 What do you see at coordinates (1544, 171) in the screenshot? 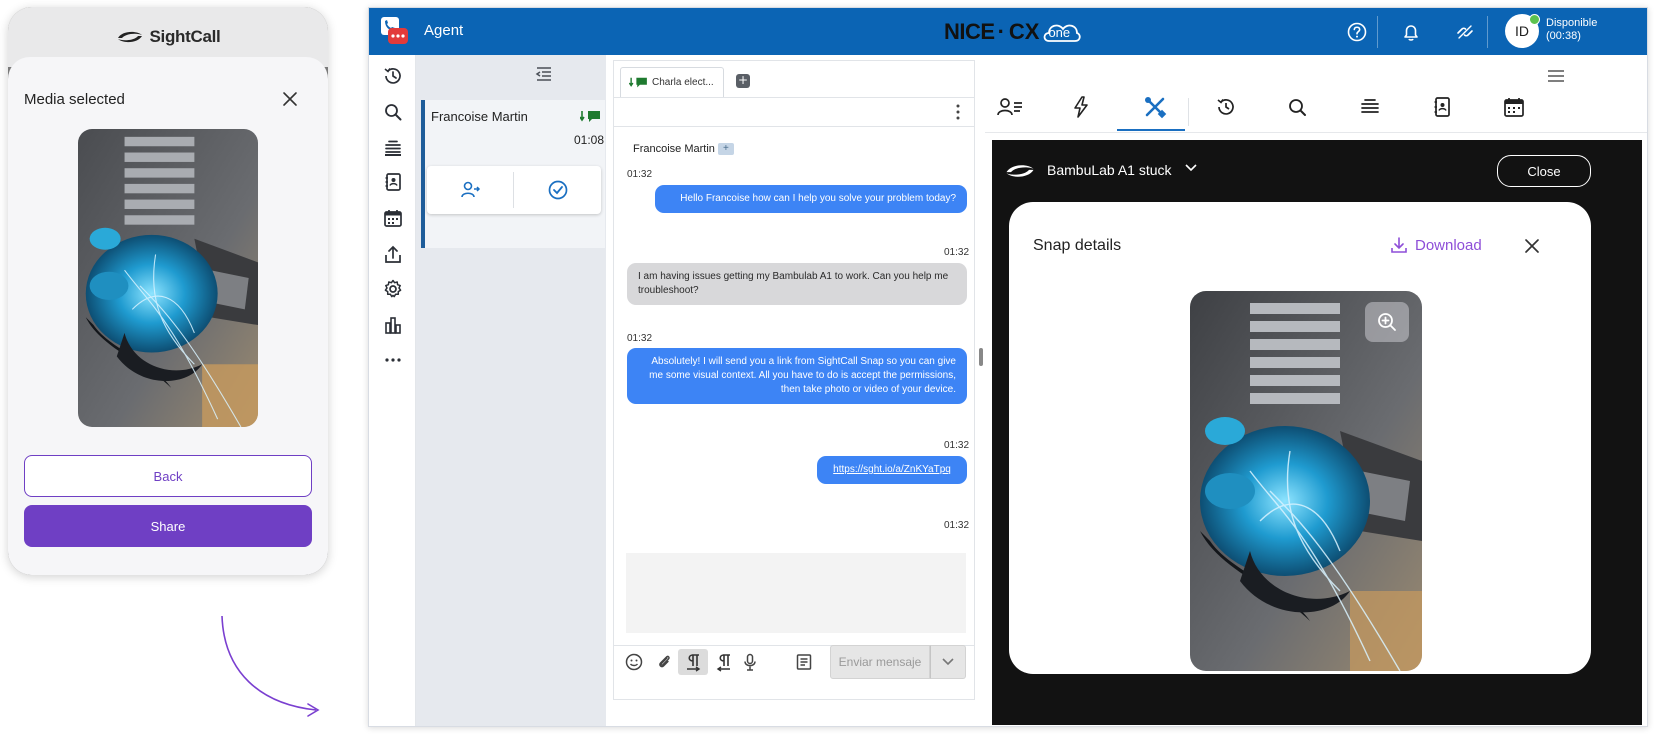
I see `close-button: Close` at bounding box center [1544, 171].